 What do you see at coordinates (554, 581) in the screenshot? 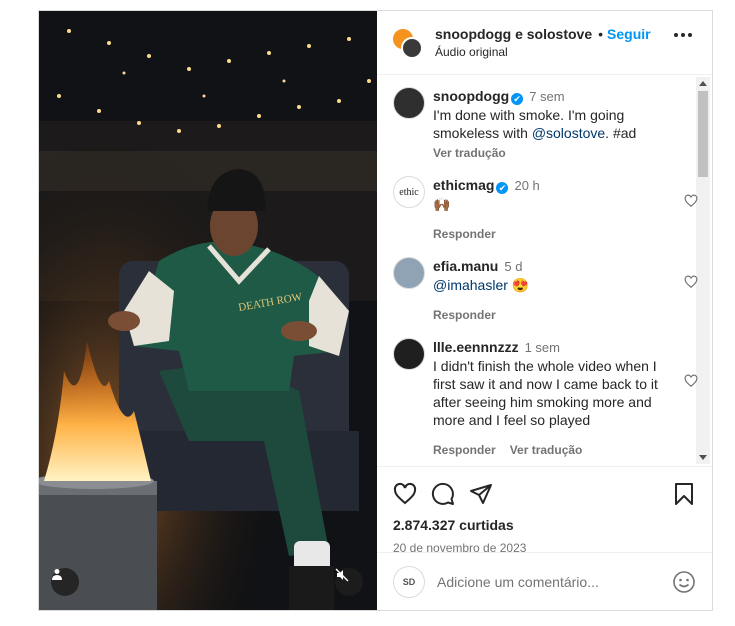
I see `comment-input` at bounding box center [554, 581].